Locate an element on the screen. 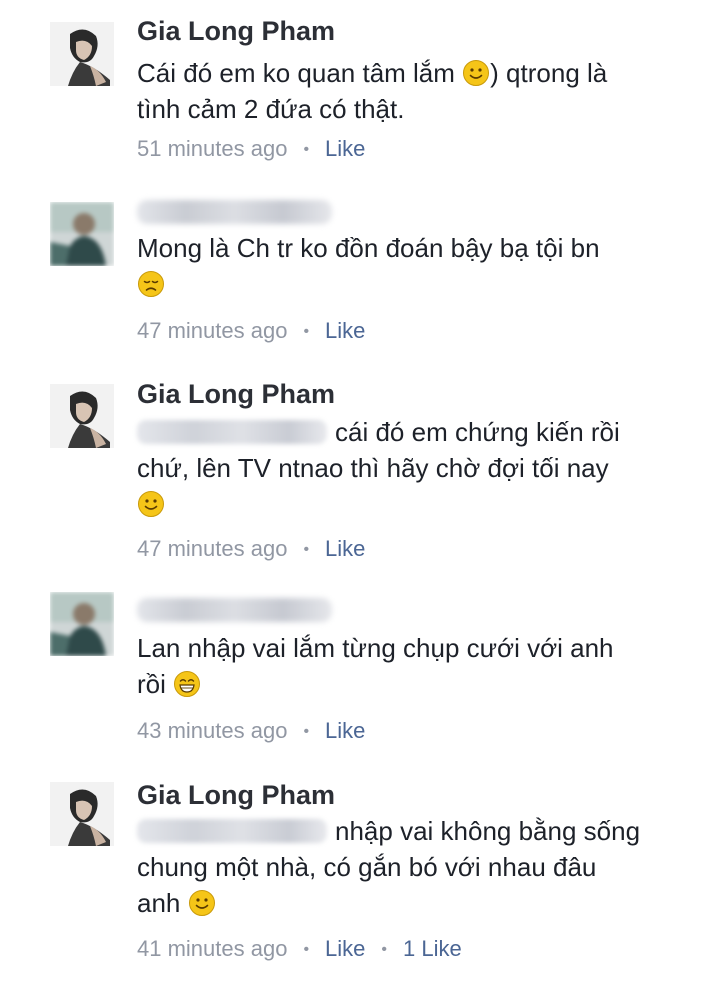 This screenshot has height=985, width=720. timestamp: 51 minutes ago is located at coordinates (212, 148).